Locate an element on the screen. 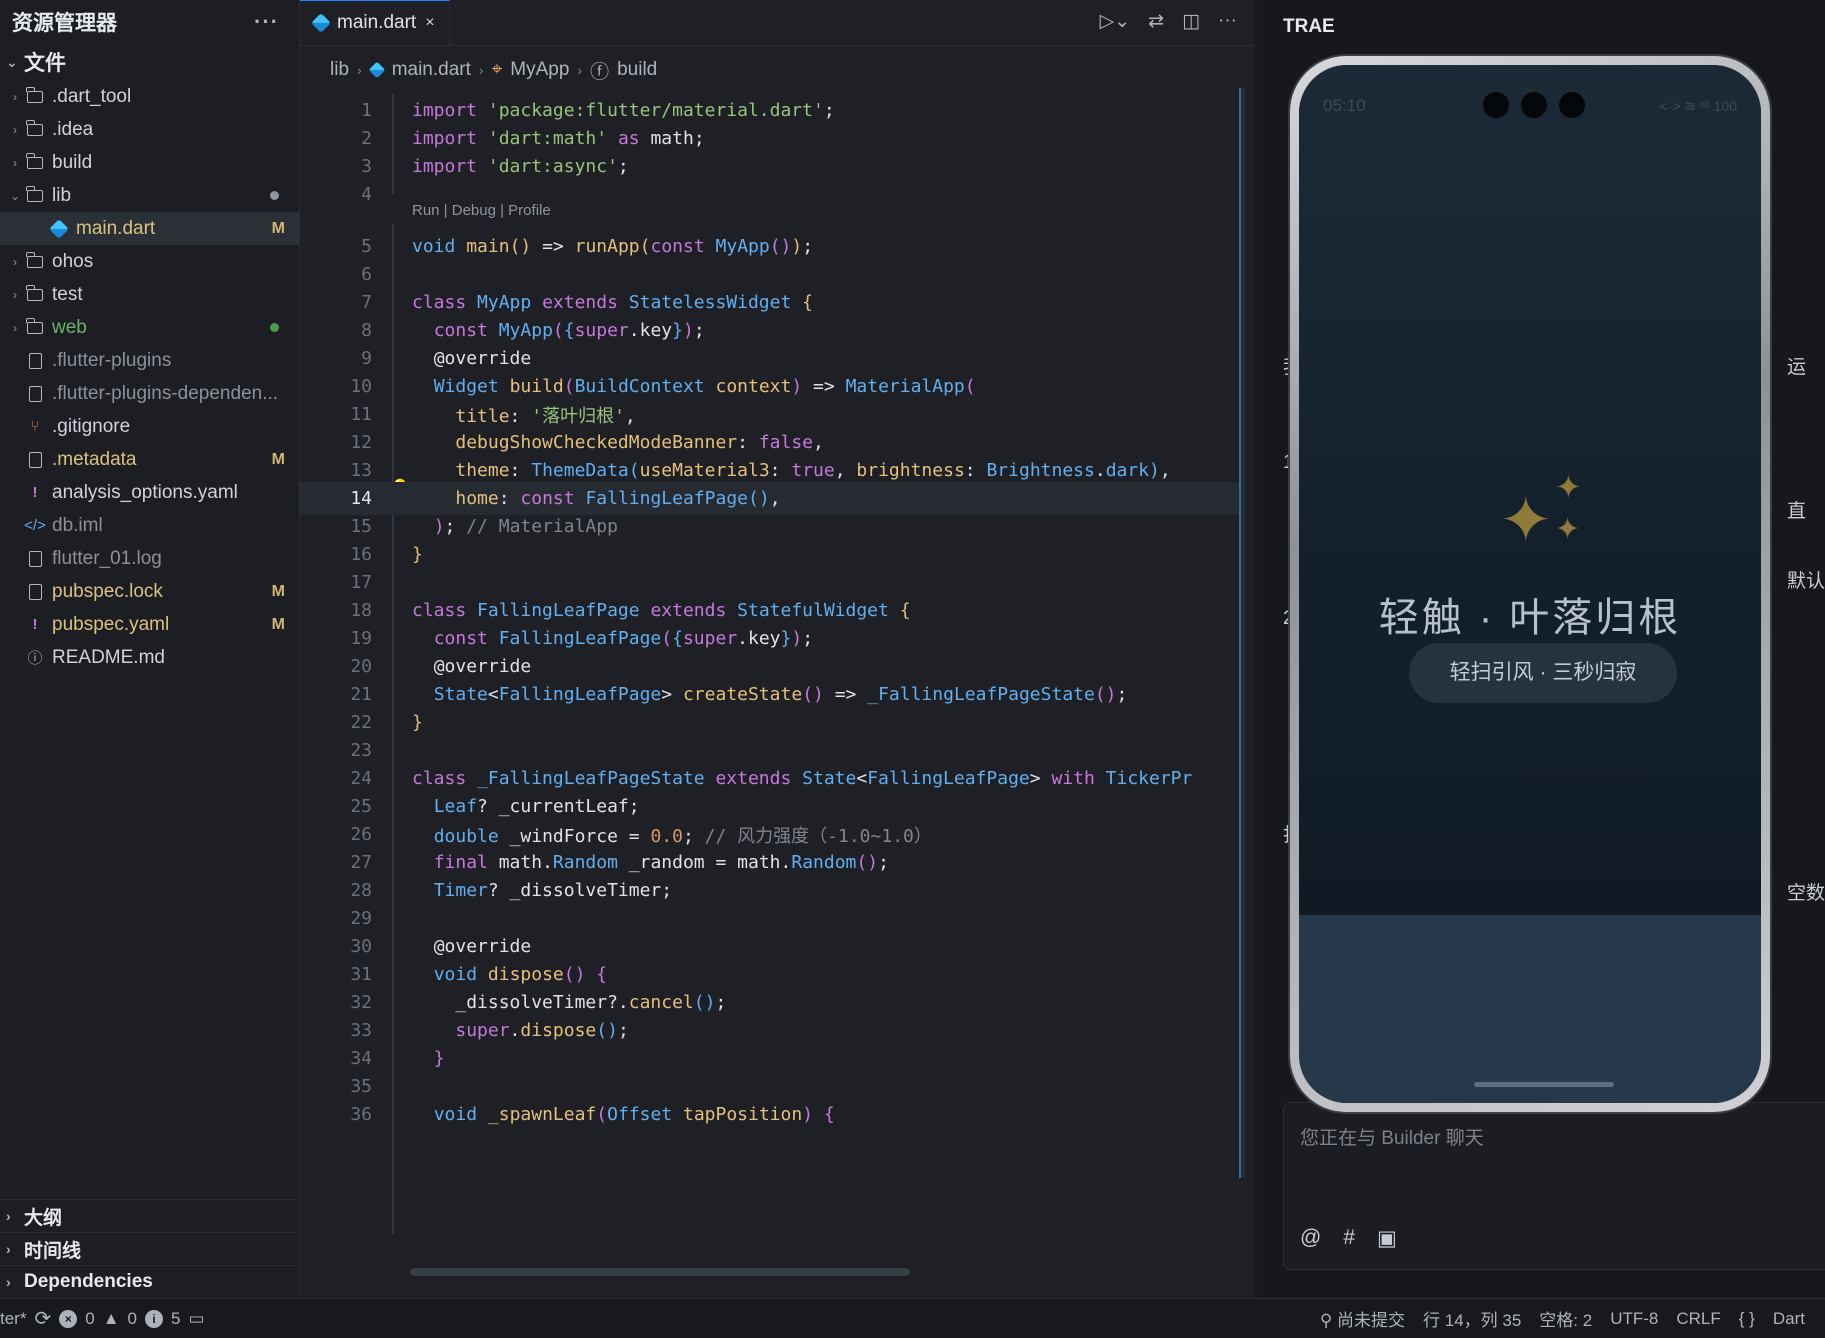  branch-label: ter* is located at coordinates (13, 1319).